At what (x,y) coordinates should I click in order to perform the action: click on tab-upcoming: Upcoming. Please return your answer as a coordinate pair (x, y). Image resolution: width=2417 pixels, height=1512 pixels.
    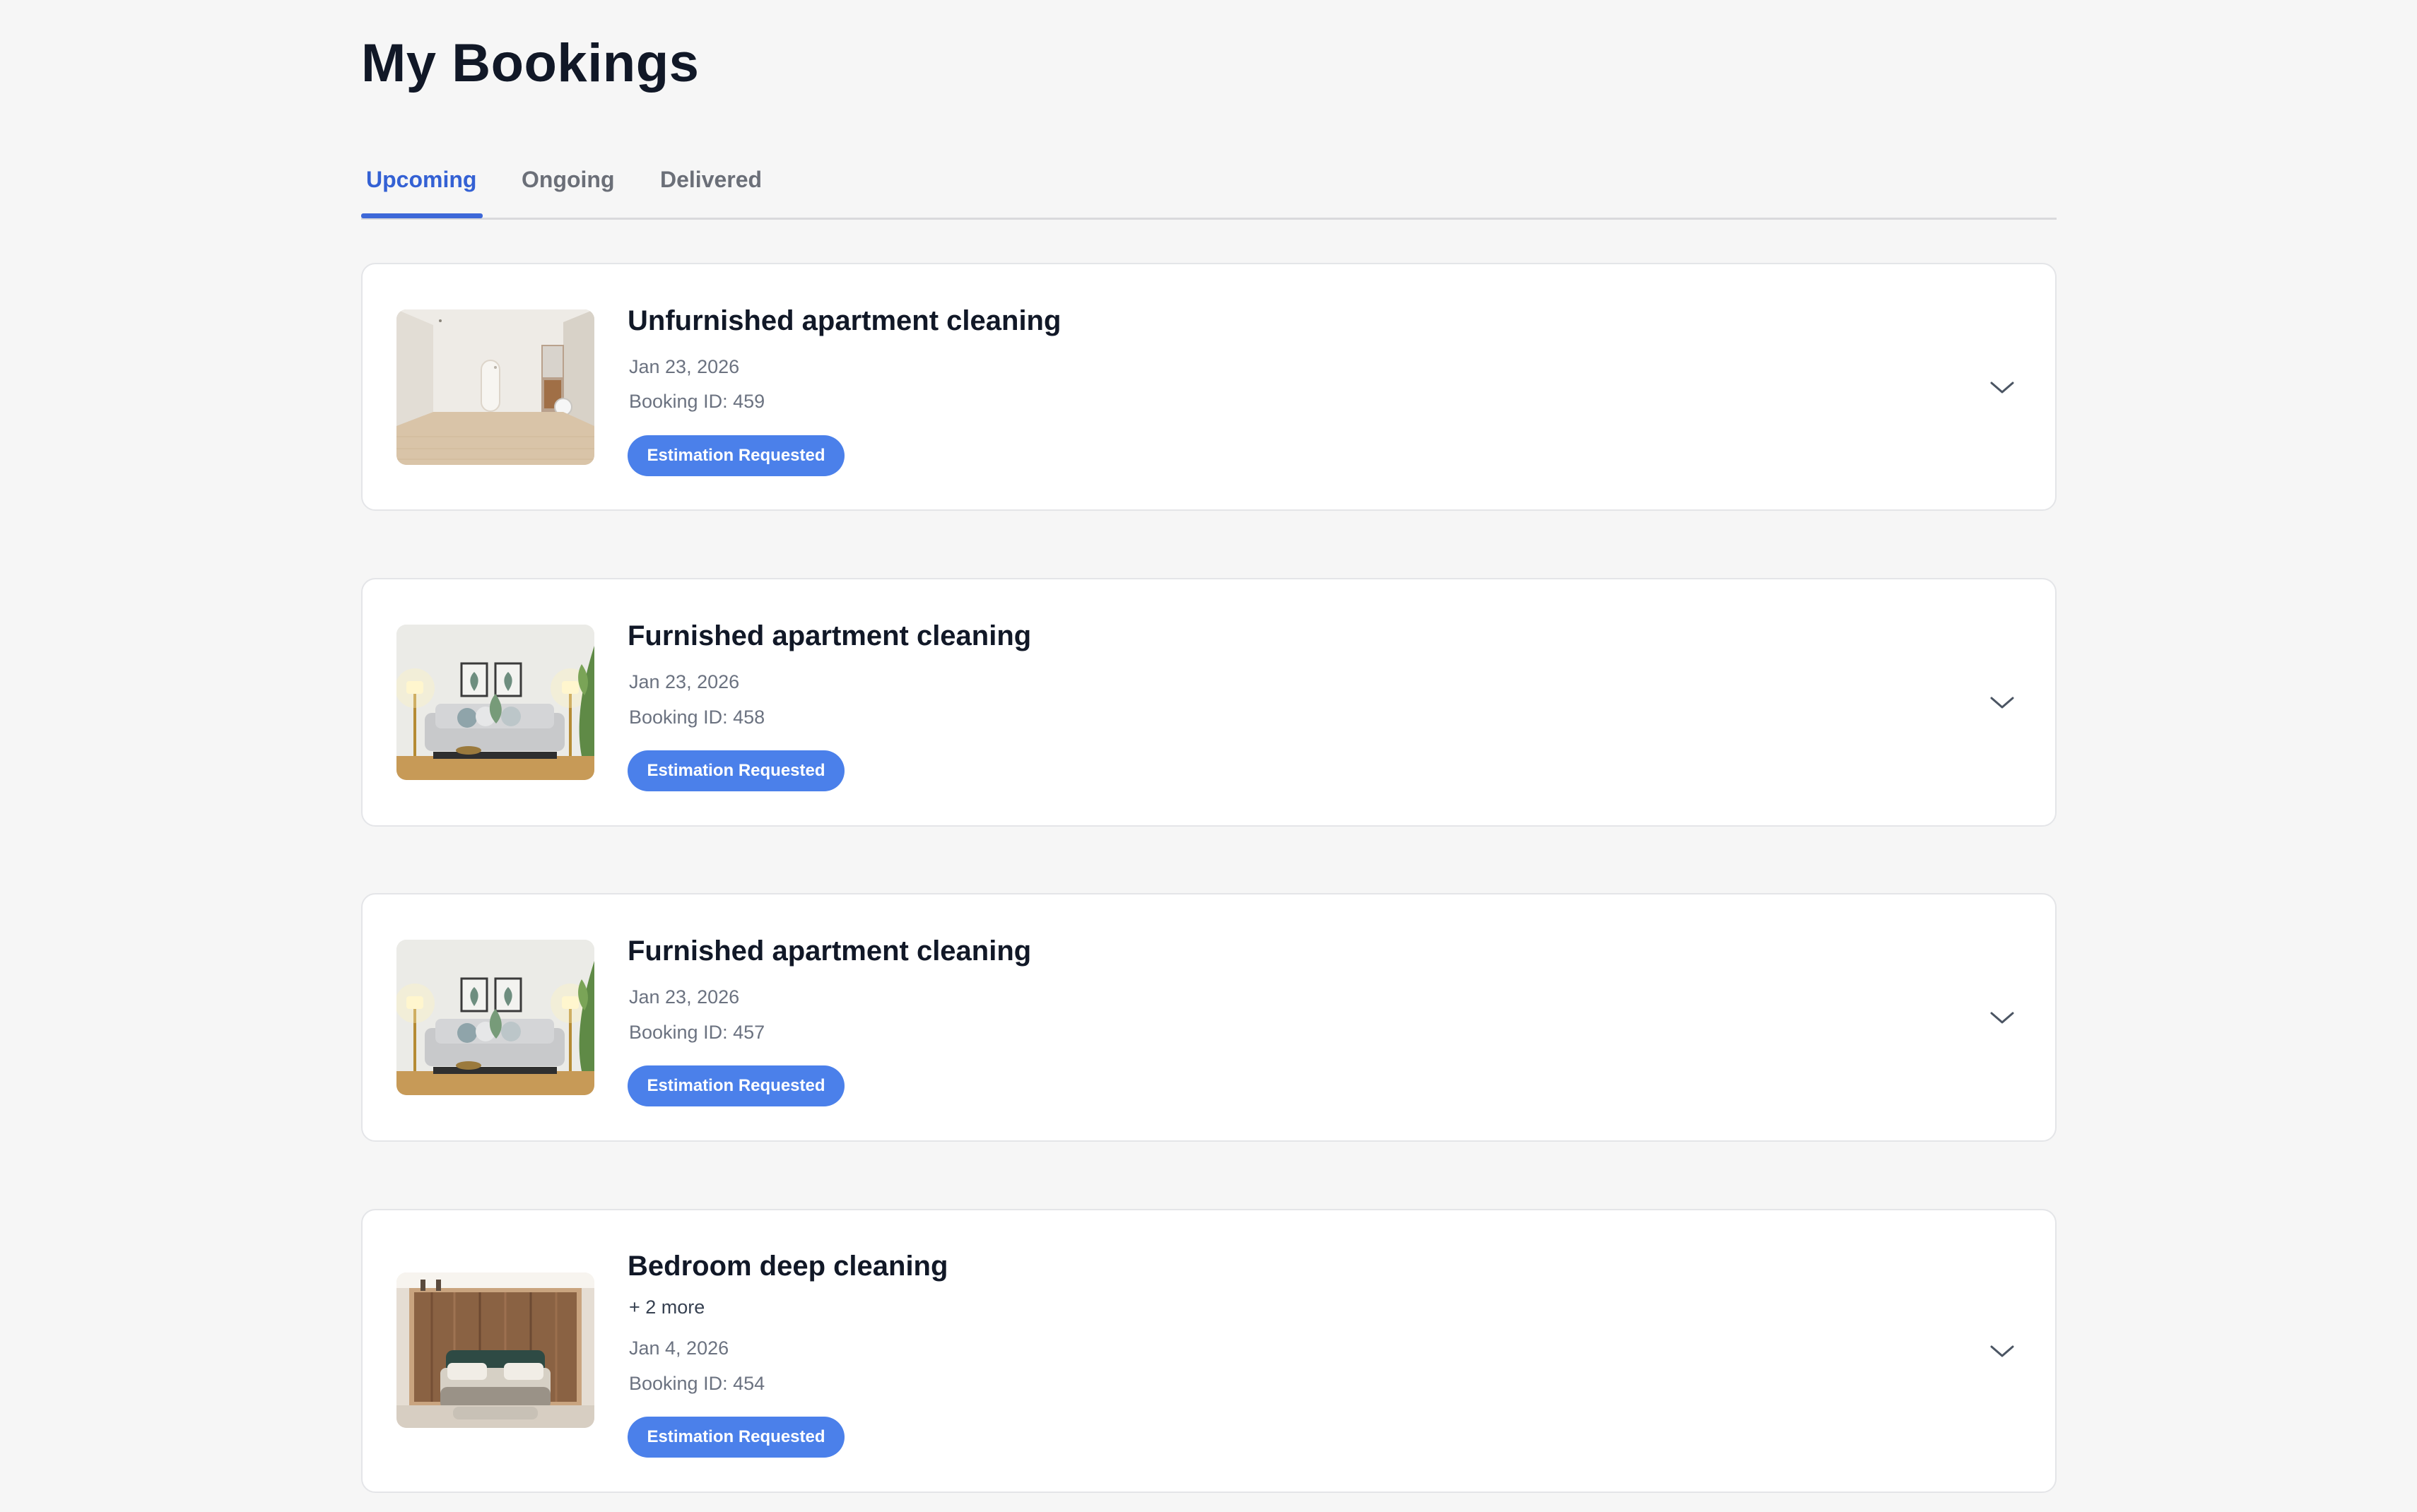
    Looking at the image, I should click on (421, 179).